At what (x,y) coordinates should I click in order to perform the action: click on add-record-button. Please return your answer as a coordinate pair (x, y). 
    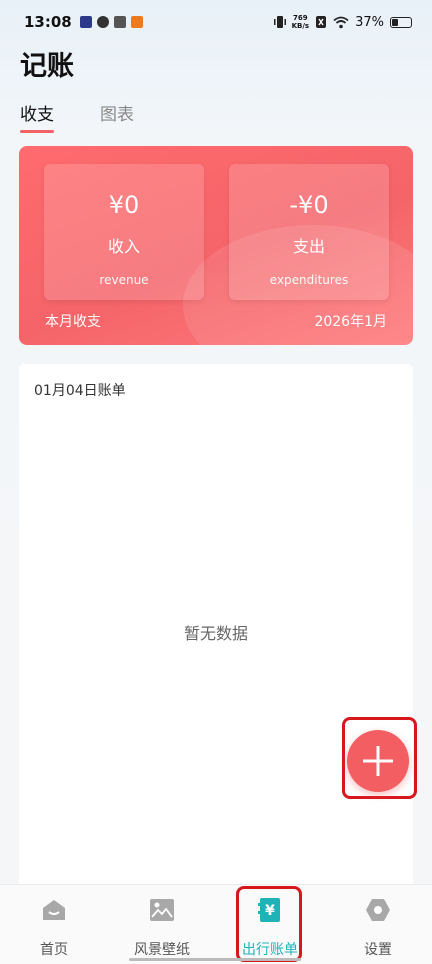
    Looking at the image, I should click on (378, 761).